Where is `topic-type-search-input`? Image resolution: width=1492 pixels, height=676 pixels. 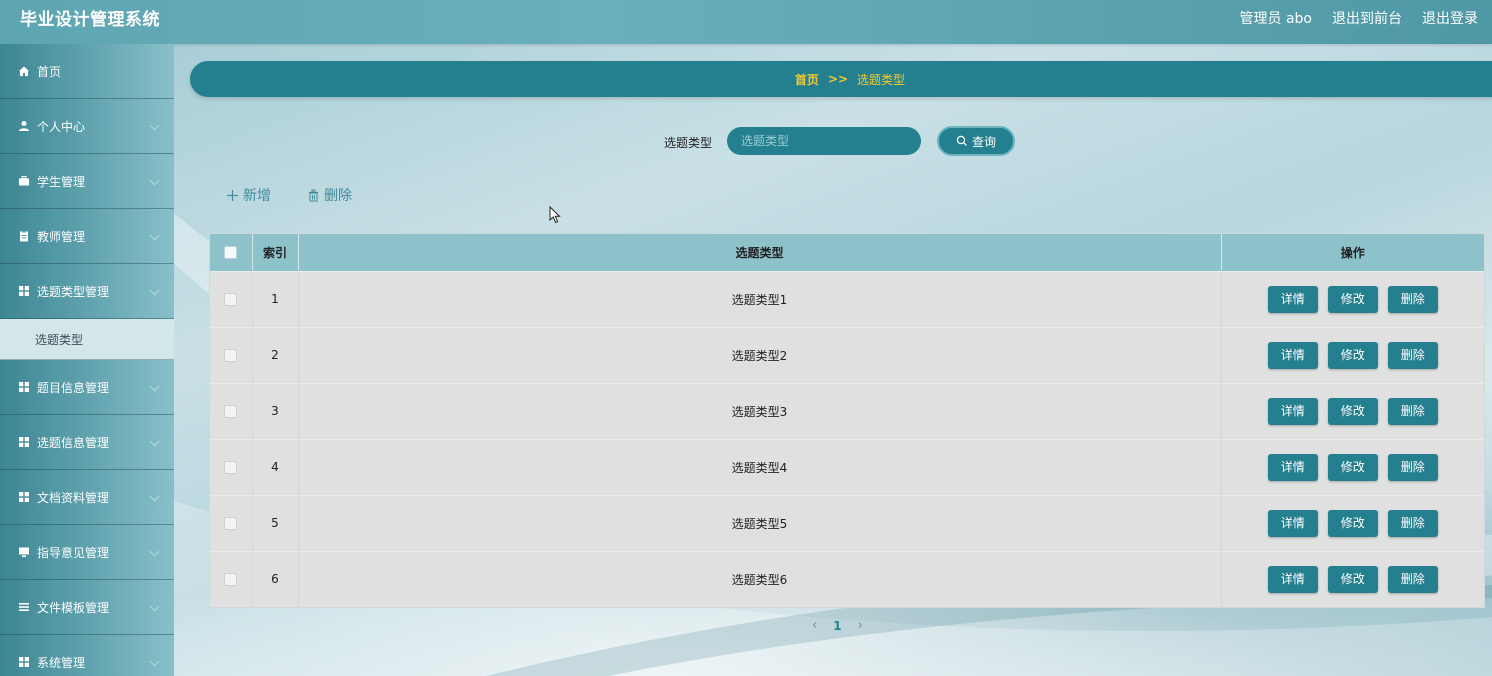 topic-type-search-input is located at coordinates (824, 141).